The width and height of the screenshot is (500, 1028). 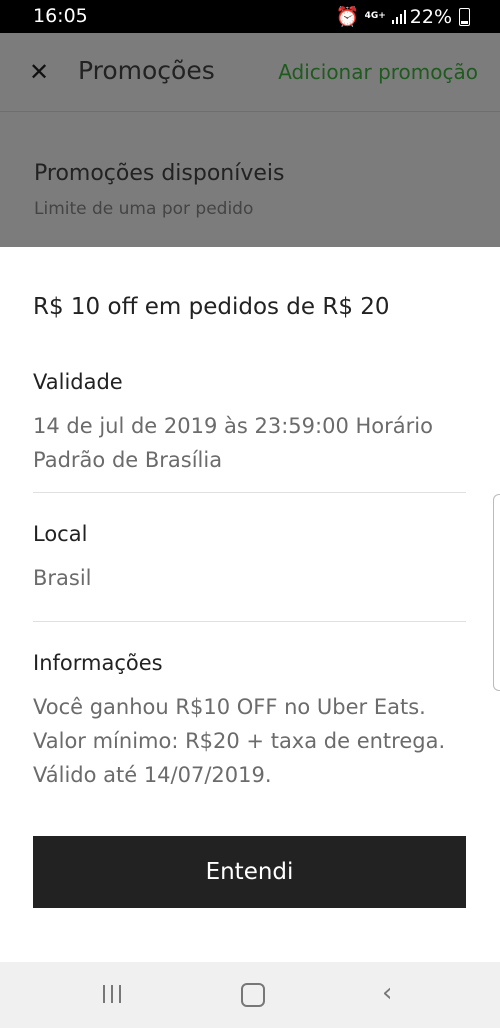 What do you see at coordinates (250, 16) in the screenshot?
I see `status-bar: 16:05 ⏰ 4G+ 22%` at bounding box center [250, 16].